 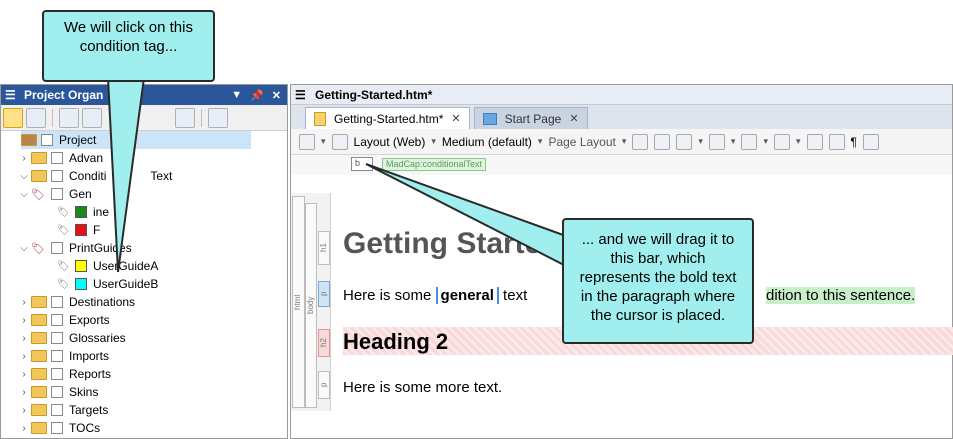 I want to click on tab-start-page: Start Page ✕, so click(x=530, y=118).